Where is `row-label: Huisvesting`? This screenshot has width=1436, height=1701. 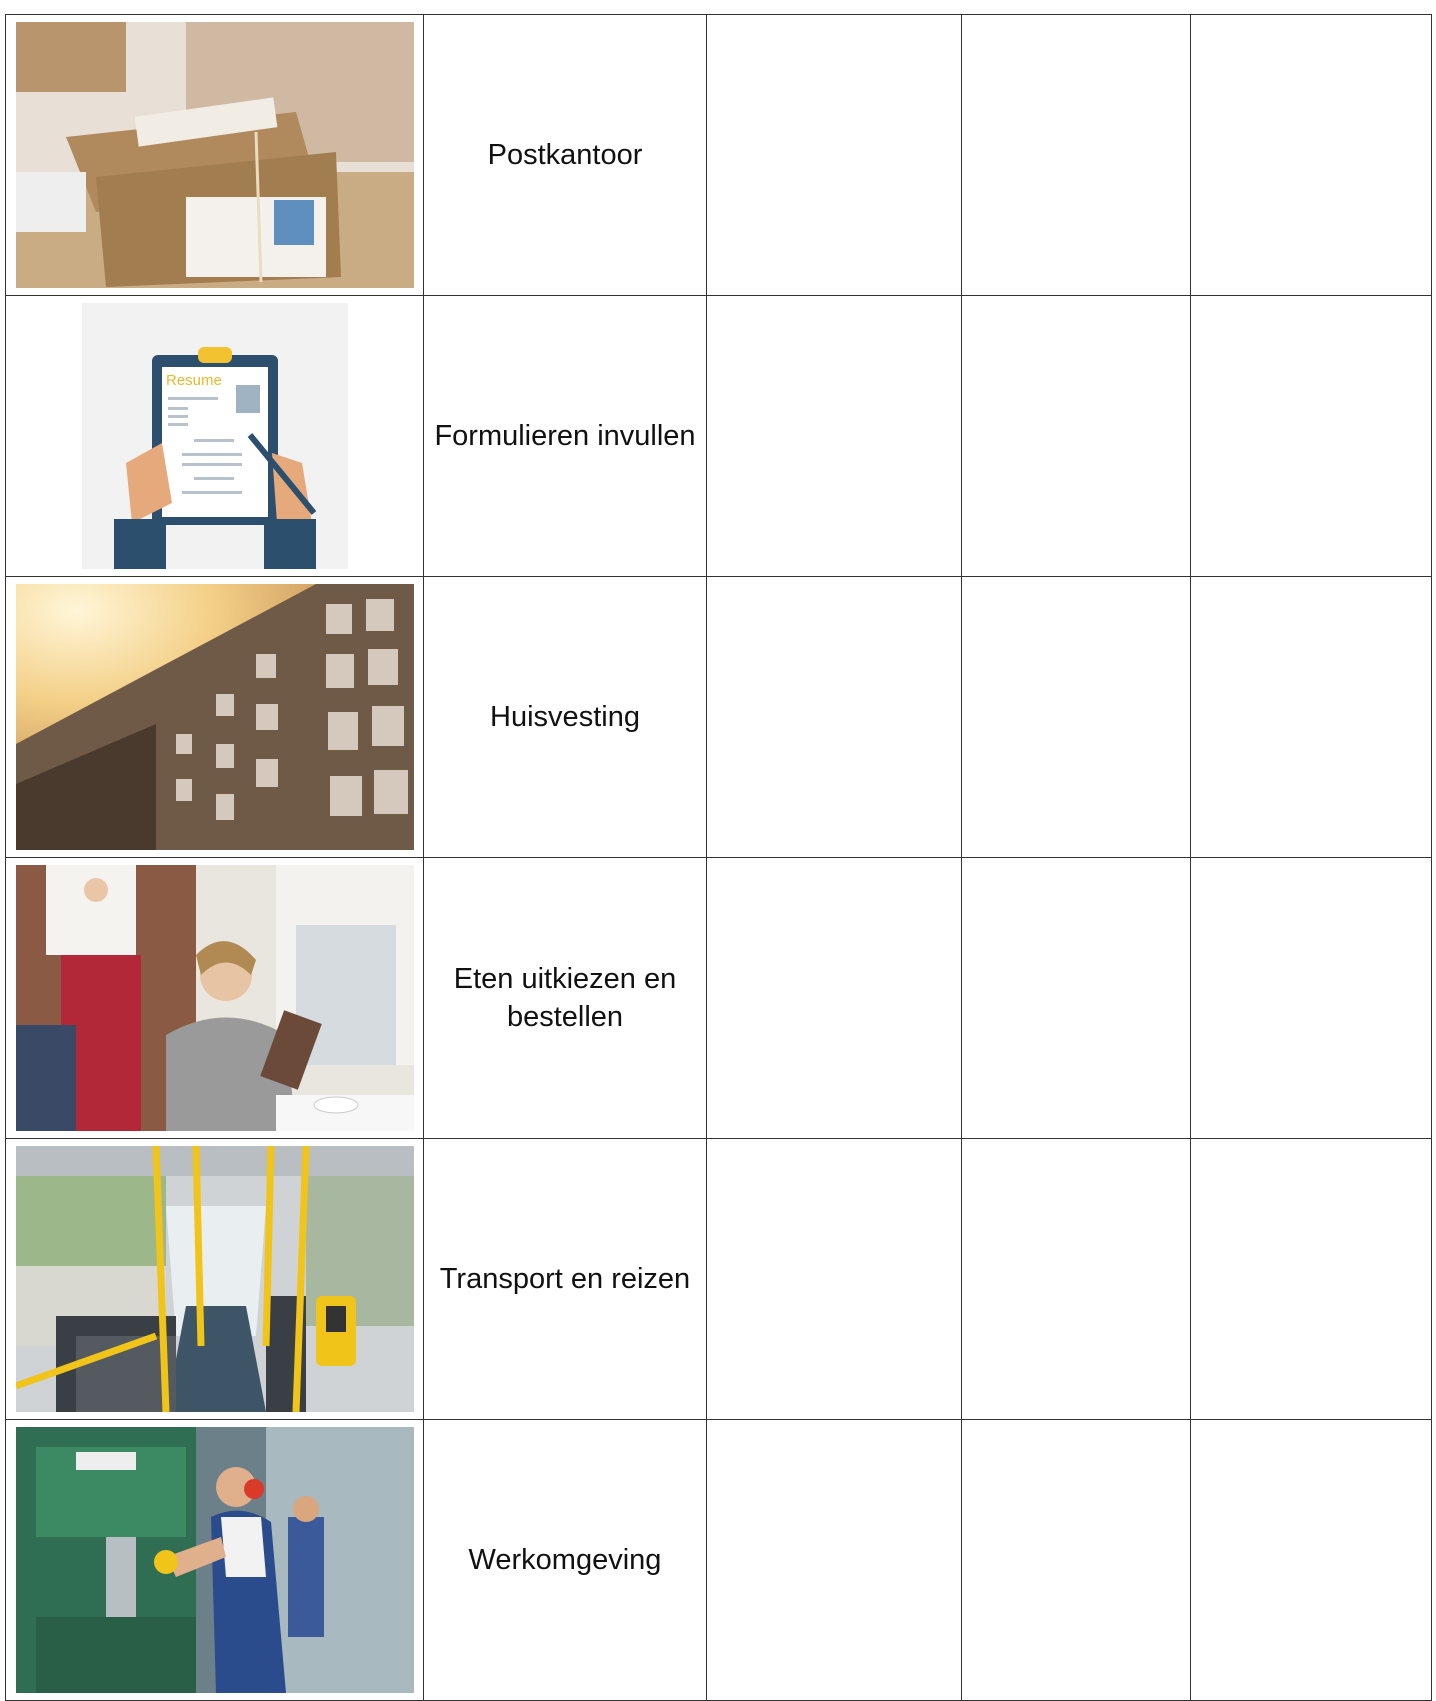 row-label: Huisvesting is located at coordinates (565, 717).